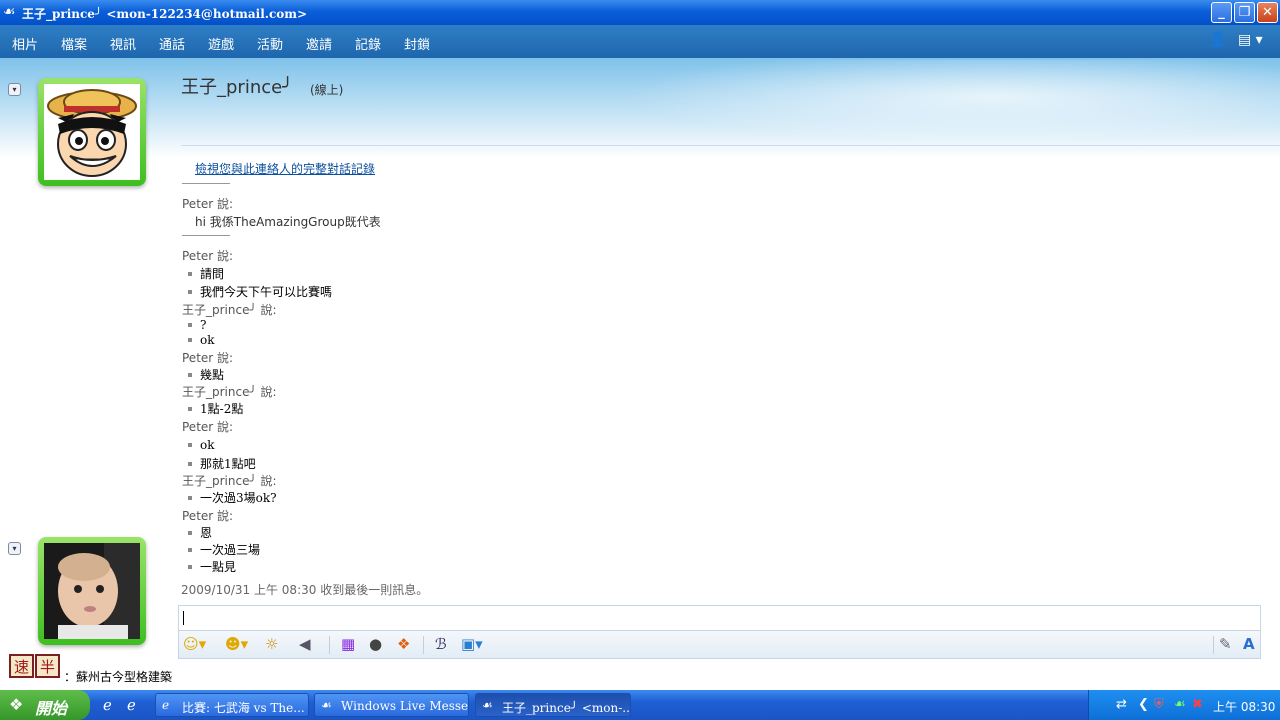  Describe the element at coordinates (166, 705) in the screenshot. I see `browser-window-icon: ℯ` at that location.